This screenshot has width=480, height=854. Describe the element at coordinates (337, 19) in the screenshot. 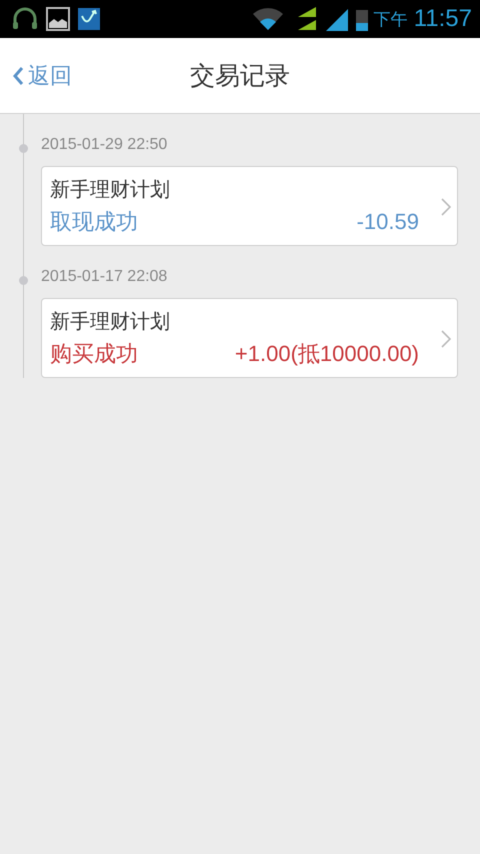

I see `signal-icon` at that location.